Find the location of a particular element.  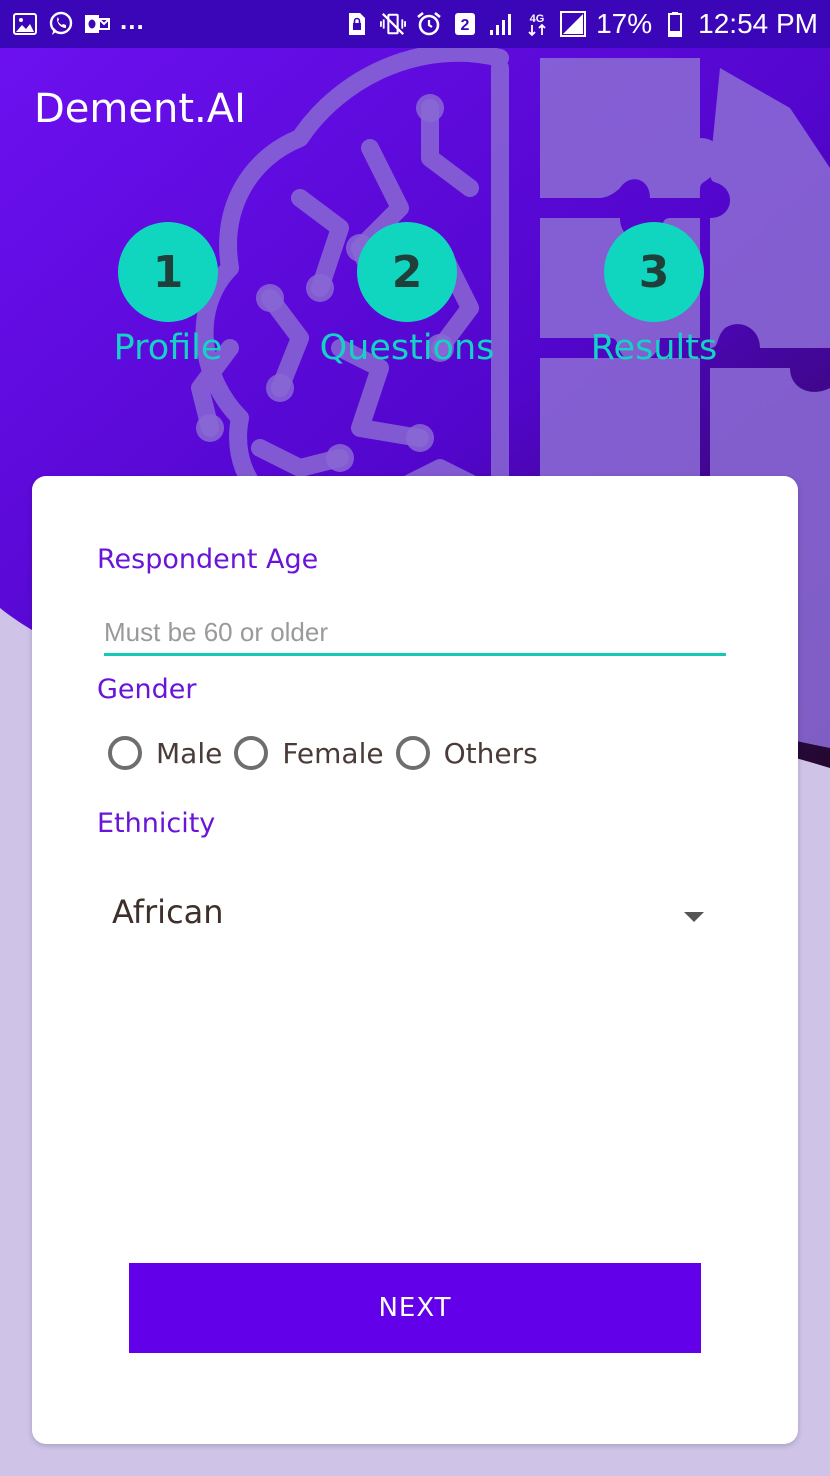

gender-option-male: Male is located at coordinates (165, 753).